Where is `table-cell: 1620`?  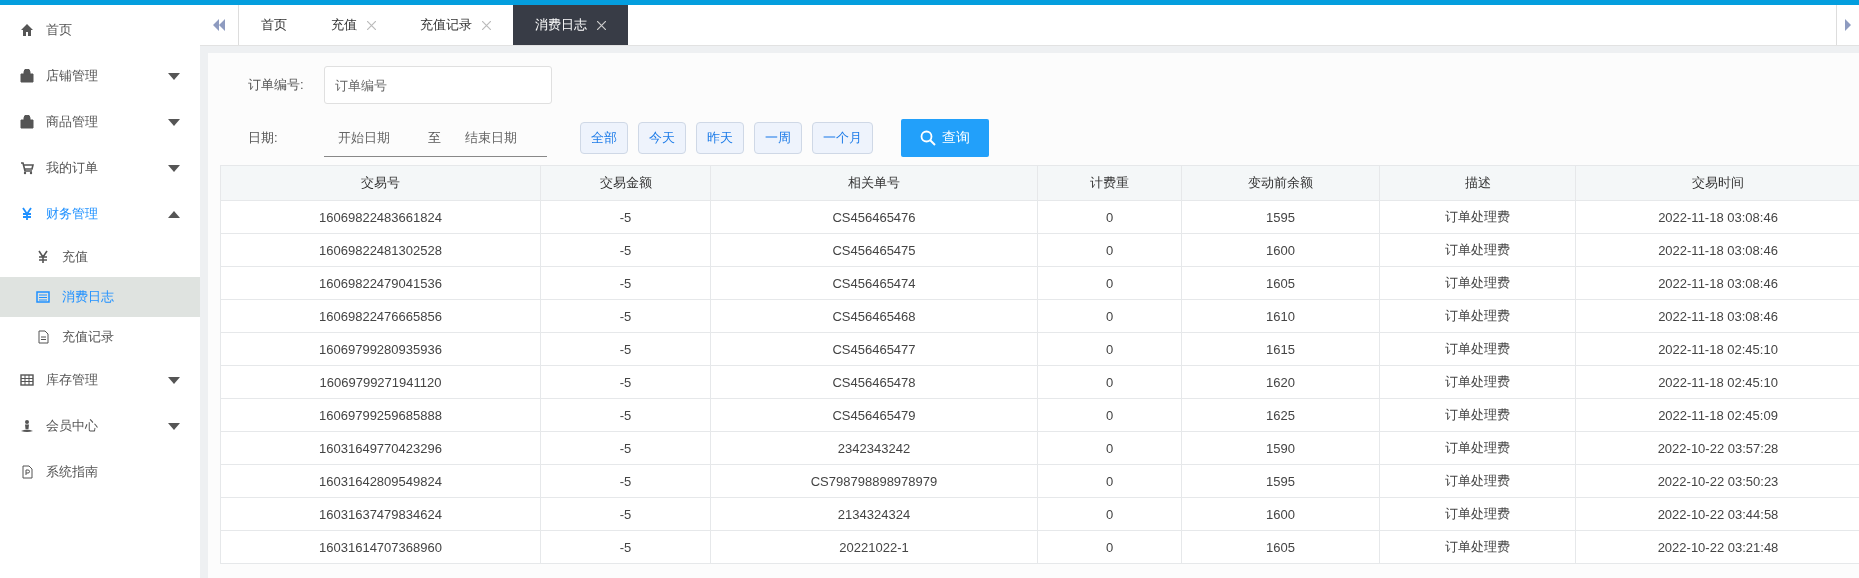
table-cell: 1620 is located at coordinates (1280, 382).